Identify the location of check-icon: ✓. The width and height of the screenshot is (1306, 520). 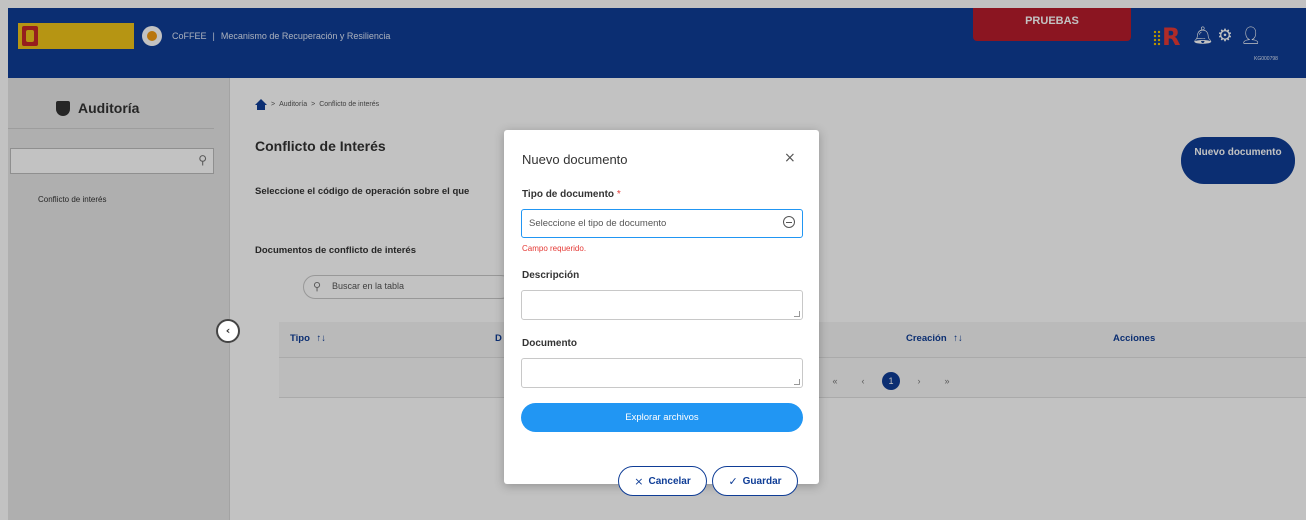
(733, 481).